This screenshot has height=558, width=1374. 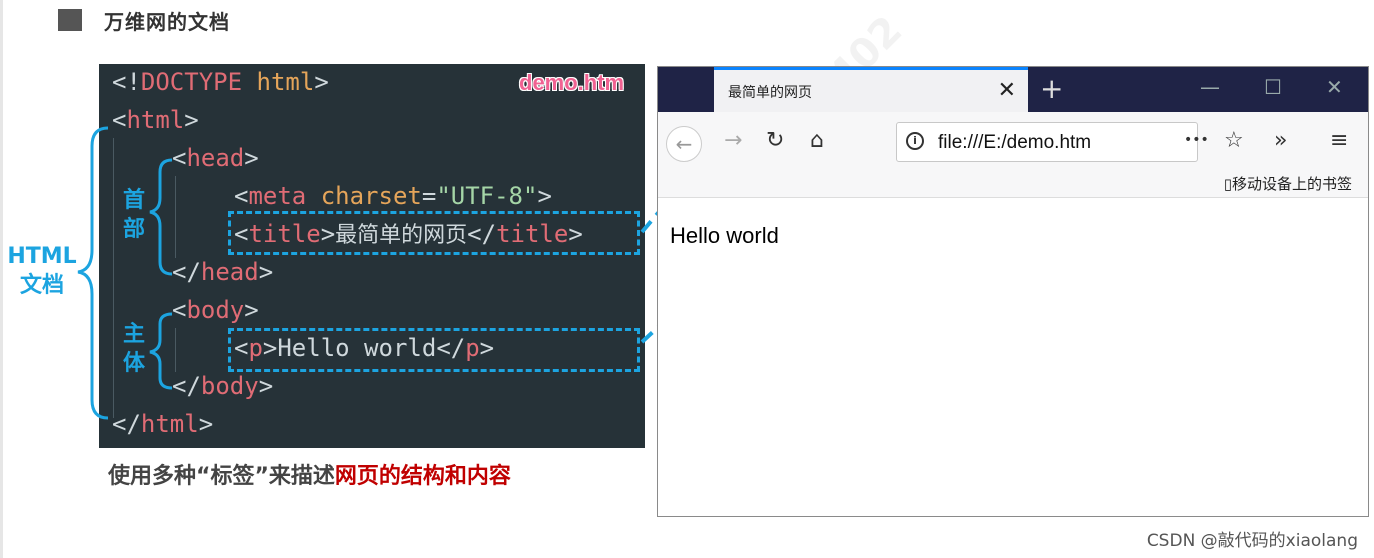 I want to click on code-line-body-open: <body>, so click(x=215, y=310).